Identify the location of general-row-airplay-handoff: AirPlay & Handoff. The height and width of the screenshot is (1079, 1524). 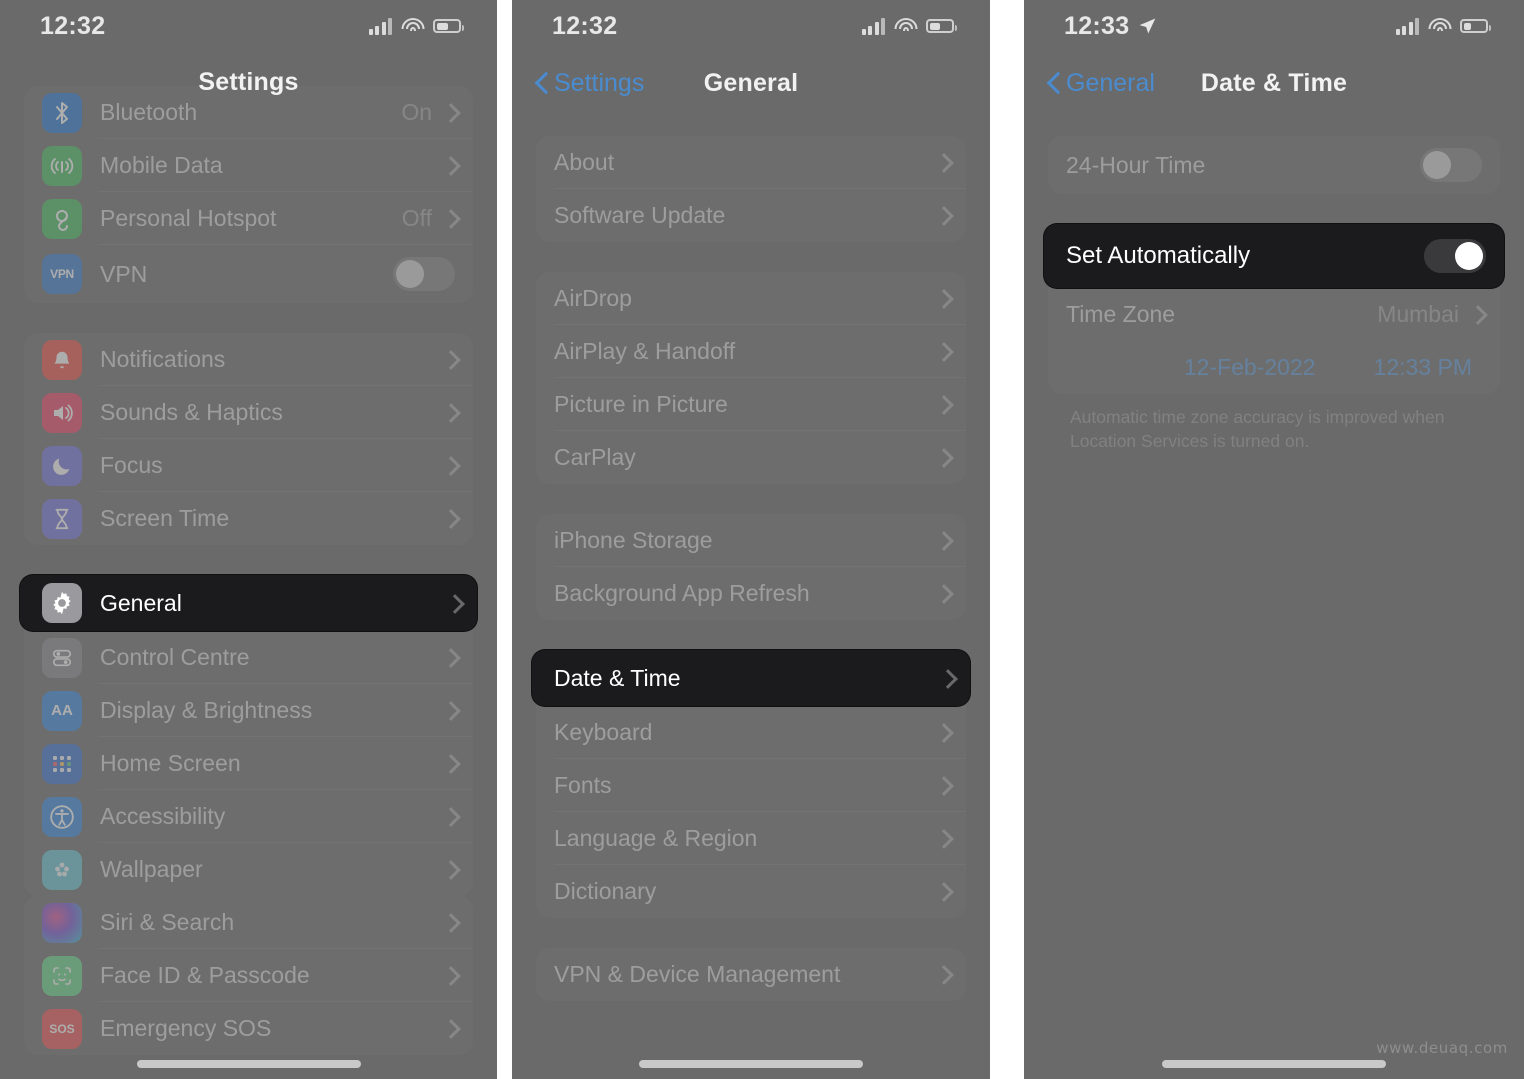
(751, 351).